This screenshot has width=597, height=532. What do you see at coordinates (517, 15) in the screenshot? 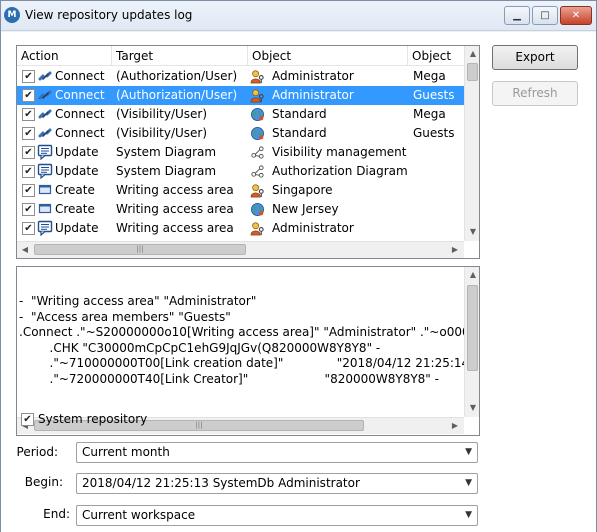
I see `minimize-button: ▁` at bounding box center [517, 15].